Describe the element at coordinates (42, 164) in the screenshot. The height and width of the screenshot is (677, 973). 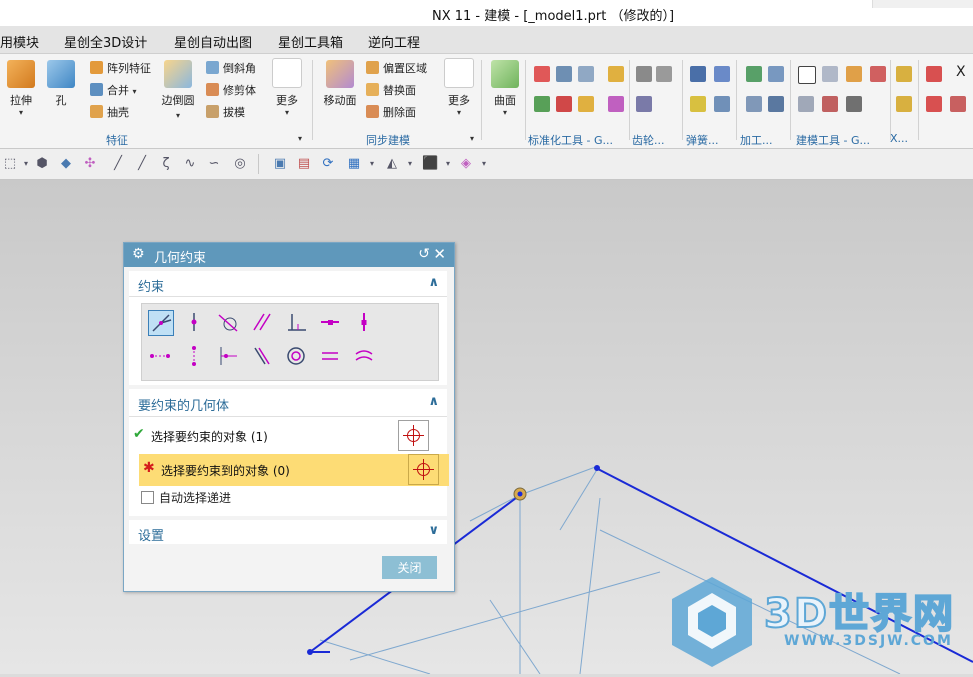
I see `snap-body-icon: ⬢` at that location.